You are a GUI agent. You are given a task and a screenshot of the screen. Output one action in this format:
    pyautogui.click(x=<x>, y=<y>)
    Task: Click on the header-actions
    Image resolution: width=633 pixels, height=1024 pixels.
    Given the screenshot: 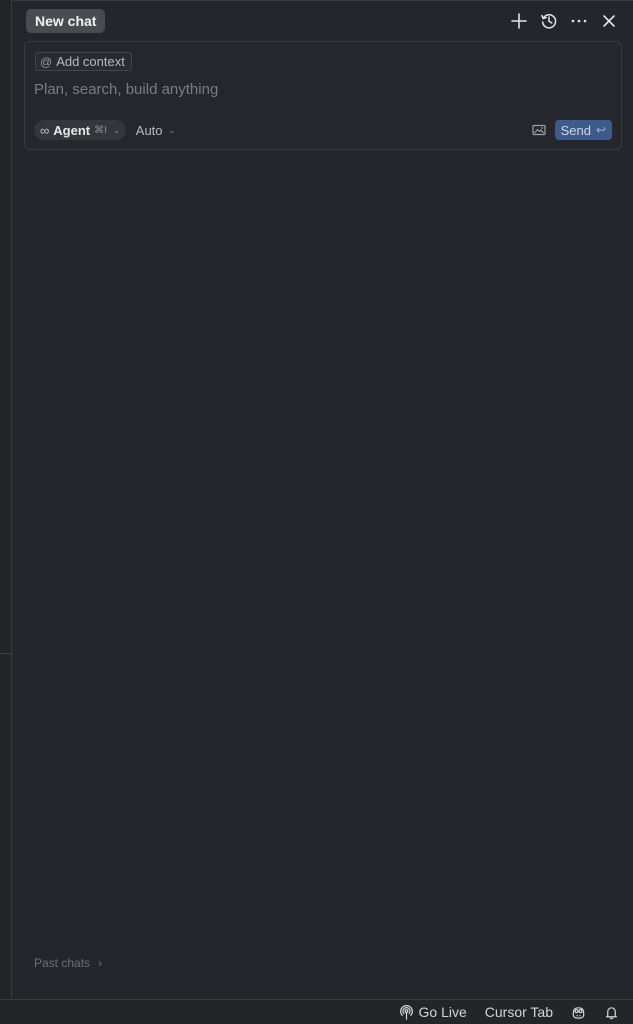 What is the action you would take?
    pyautogui.click(x=564, y=21)
    